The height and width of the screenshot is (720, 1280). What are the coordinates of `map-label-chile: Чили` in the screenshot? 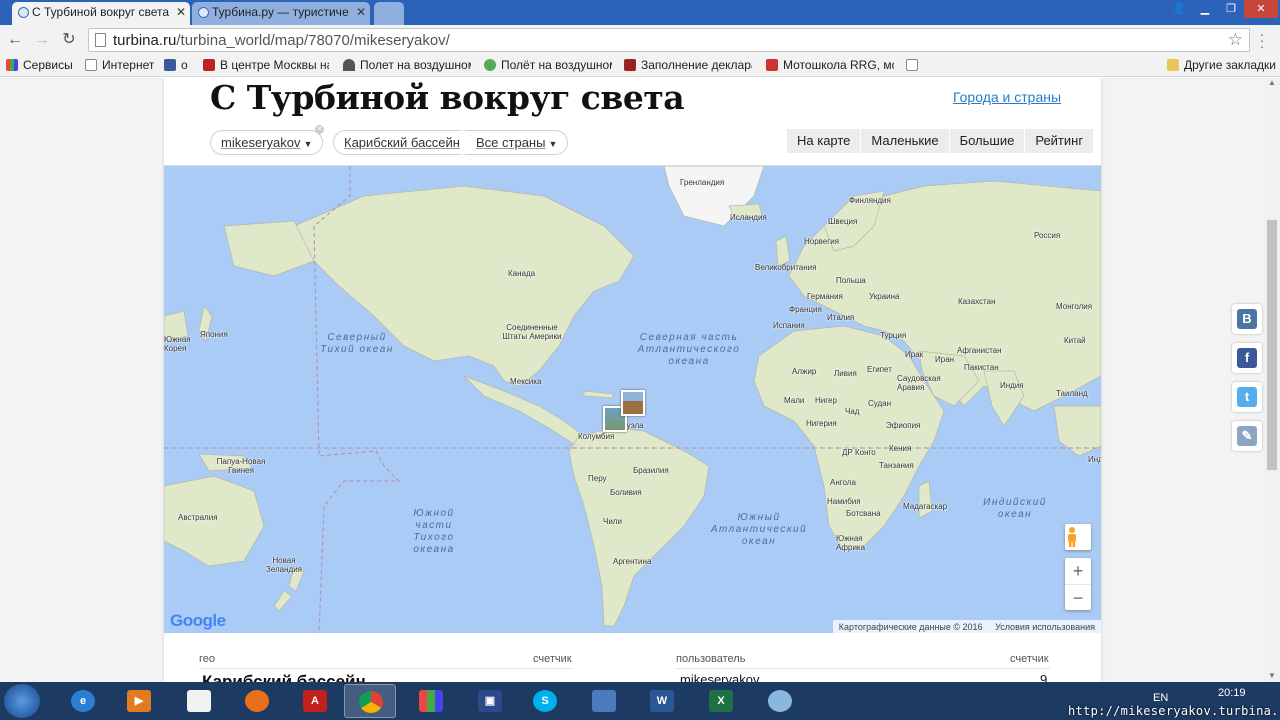 It's located at (612, 521).